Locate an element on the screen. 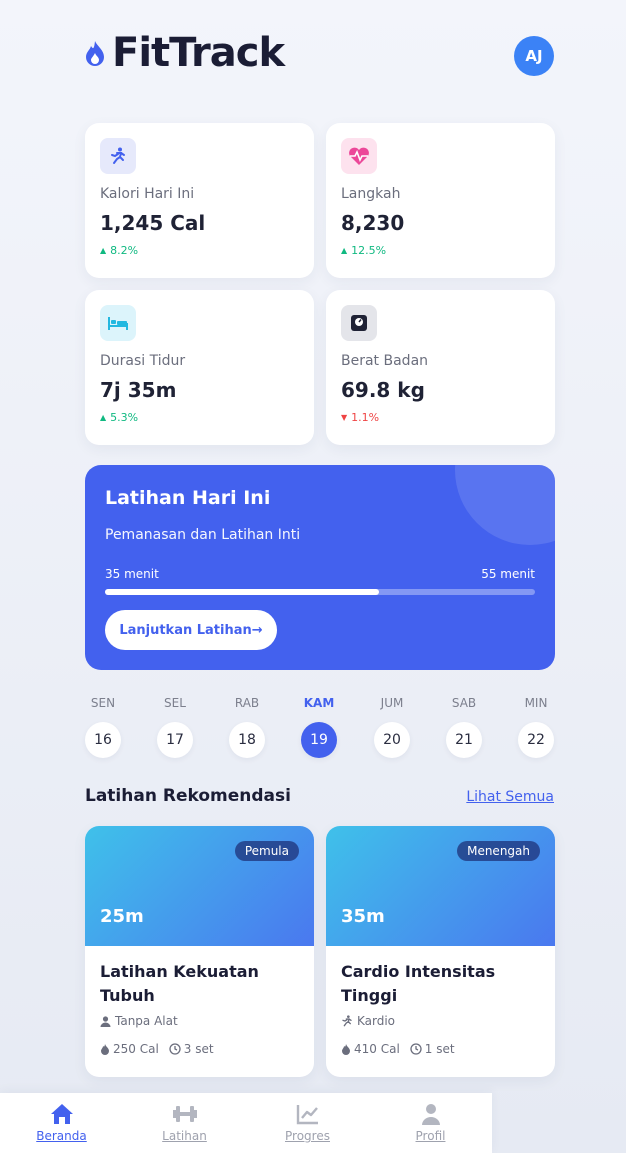  stat-value: 8,230 is located at coordinates (373, 223).